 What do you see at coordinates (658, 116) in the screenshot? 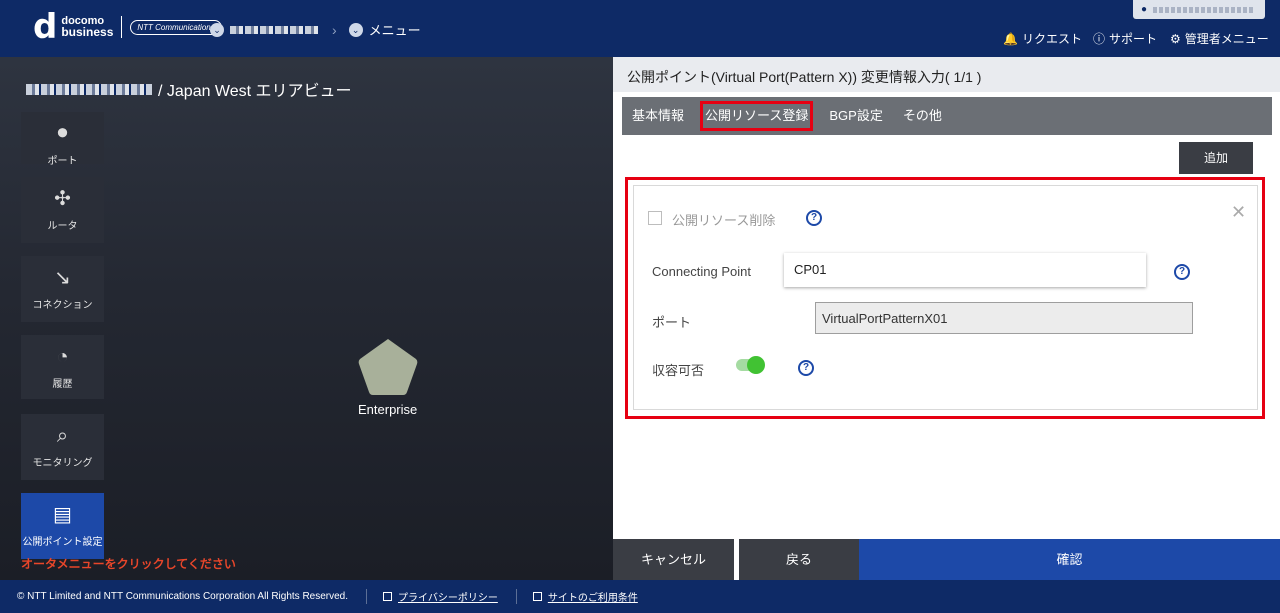
I see `tab-basic-info: 基本情報` at bounding box center [658, 116].